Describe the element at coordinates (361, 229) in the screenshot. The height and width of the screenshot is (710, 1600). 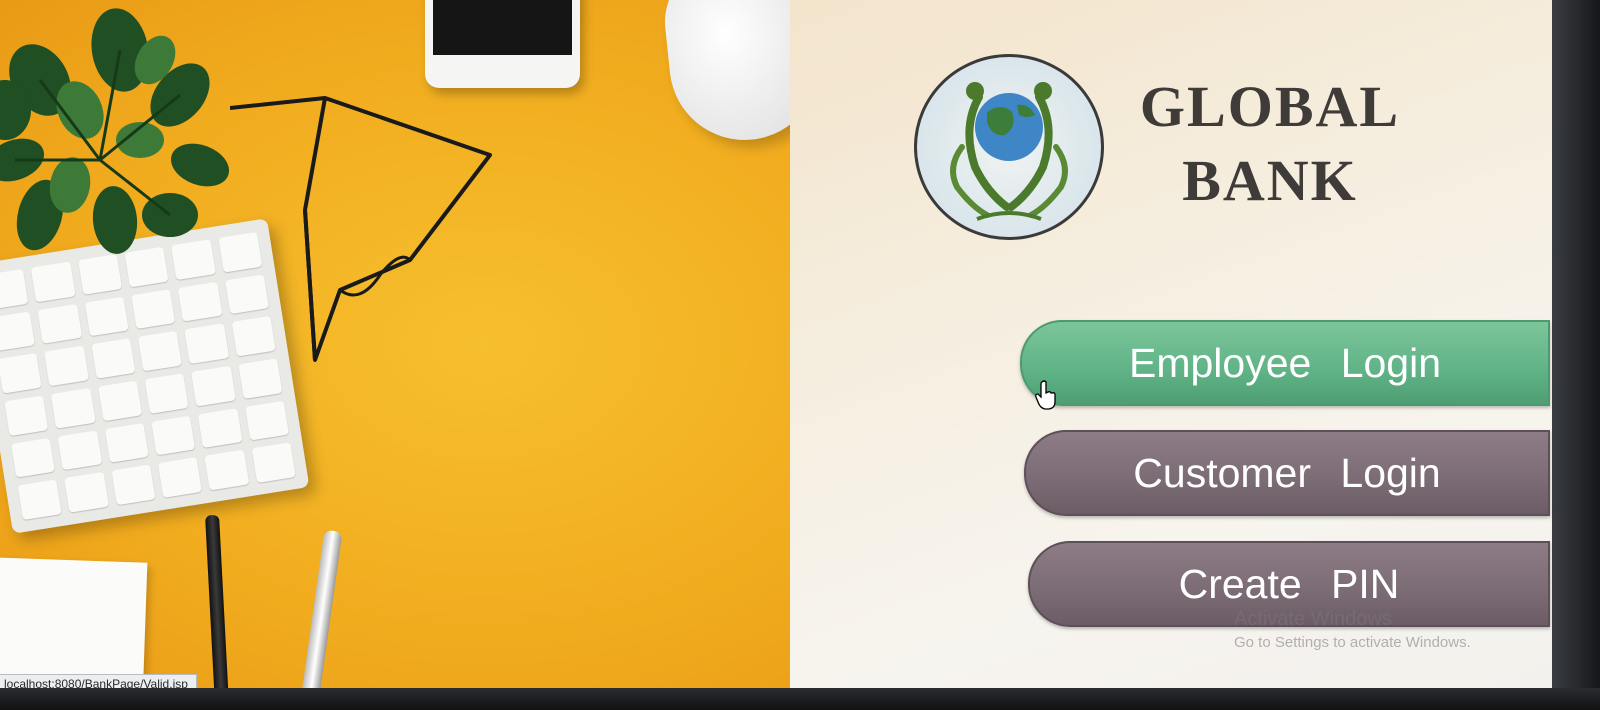
I see `eyeglasses-image` at that location.